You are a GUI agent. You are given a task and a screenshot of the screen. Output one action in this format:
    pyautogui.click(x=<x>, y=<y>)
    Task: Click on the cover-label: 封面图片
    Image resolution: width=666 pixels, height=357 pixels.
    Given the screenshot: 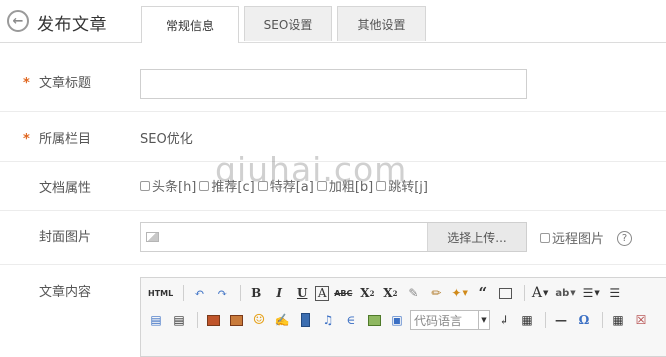 What is the action you would take?
    pyautogui.click(x=57, y=235)
    